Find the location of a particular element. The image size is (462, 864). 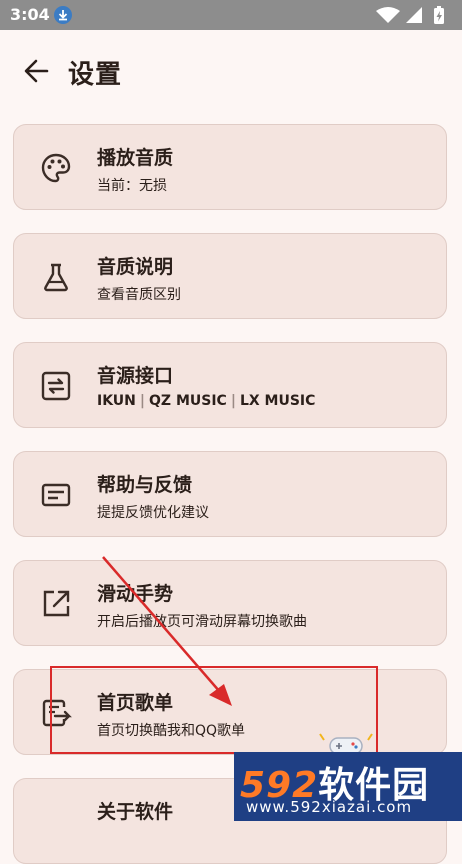

back-button is located at coordinates (37, 71).